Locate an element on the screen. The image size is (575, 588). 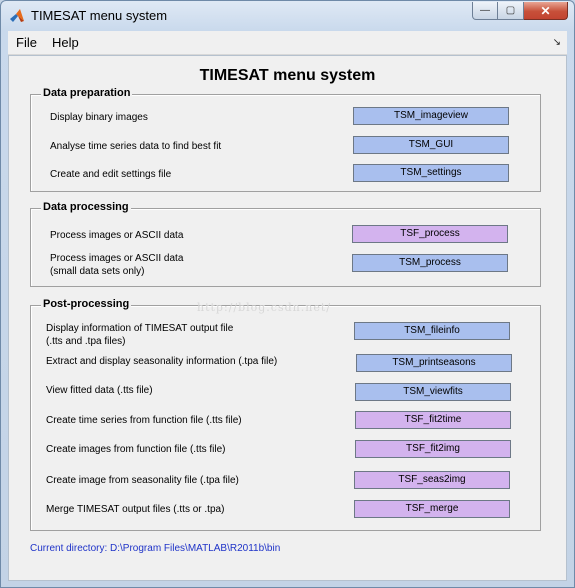
row-label: Create and edit settings file is located at coordinates (111, 174).